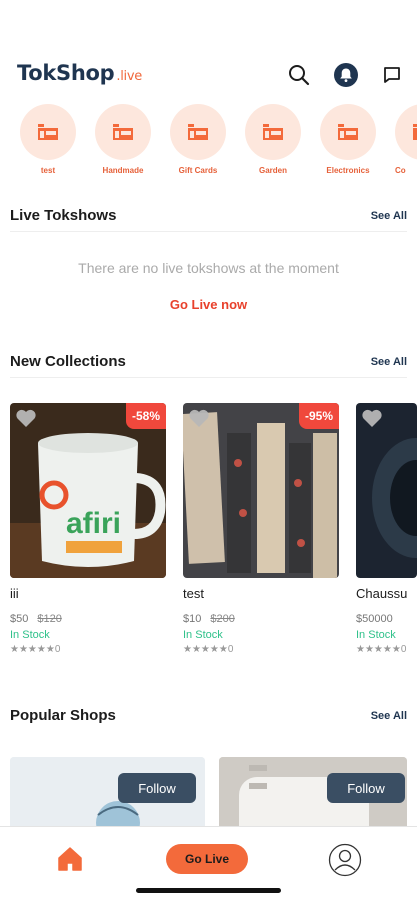 Image resolution: width=417 pixels, height=900 pixels. I want to click on go-live-now-link: Go Live now, so click(208, 304).